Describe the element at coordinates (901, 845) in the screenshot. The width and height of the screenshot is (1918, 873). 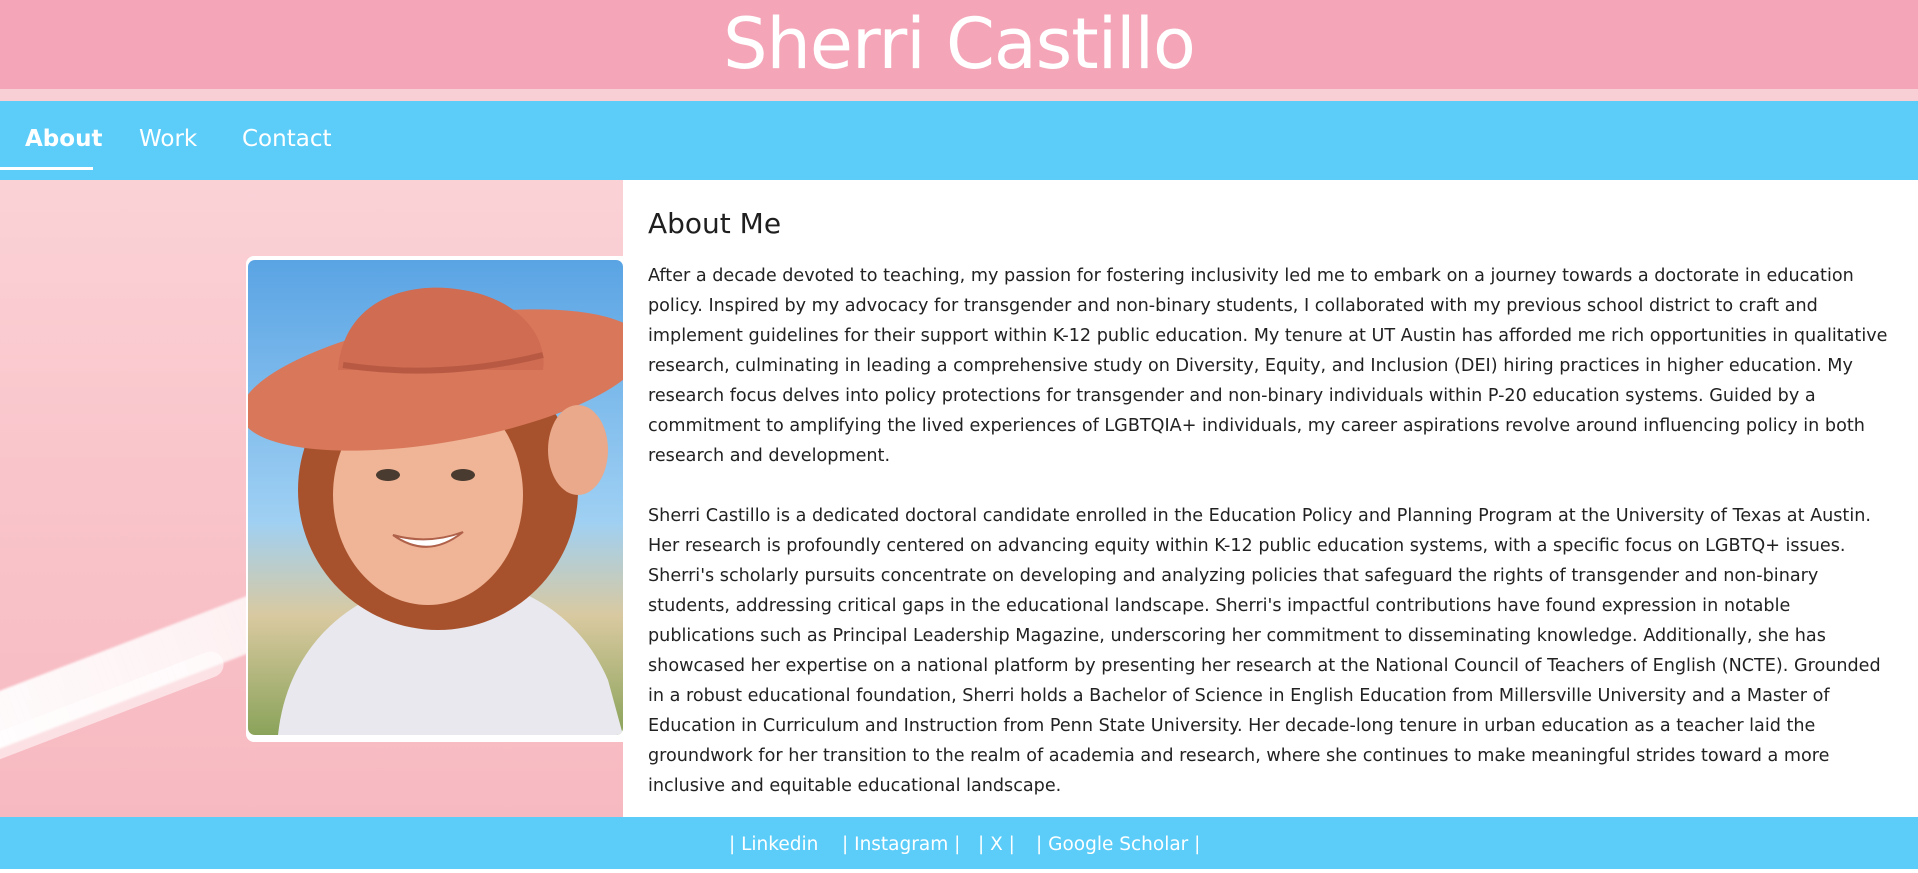
I see `footer-link-instagram: | Instagram |` at that location.